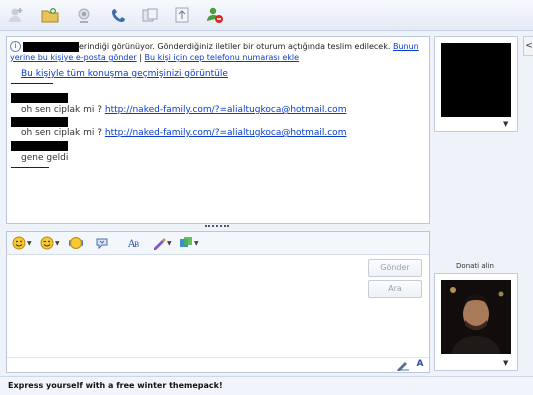 Image resolution: width=533 pixels, height=395 pixels. What do you see at coordinates (476, 317) in the screenshot?
I see `user-photo` at bounding box center [476, 317].